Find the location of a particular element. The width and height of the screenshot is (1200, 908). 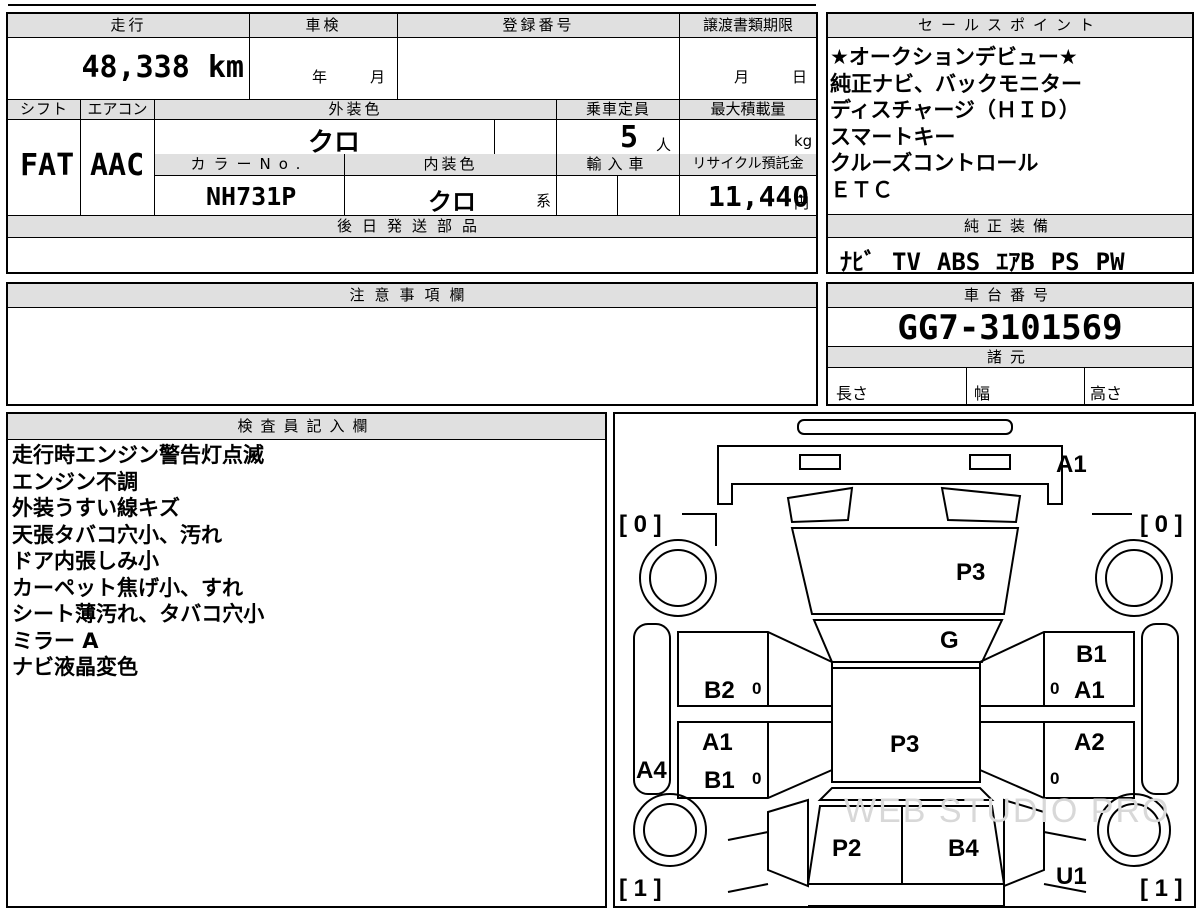

mileage-header: 走行 is located at coordinates (129, 26).